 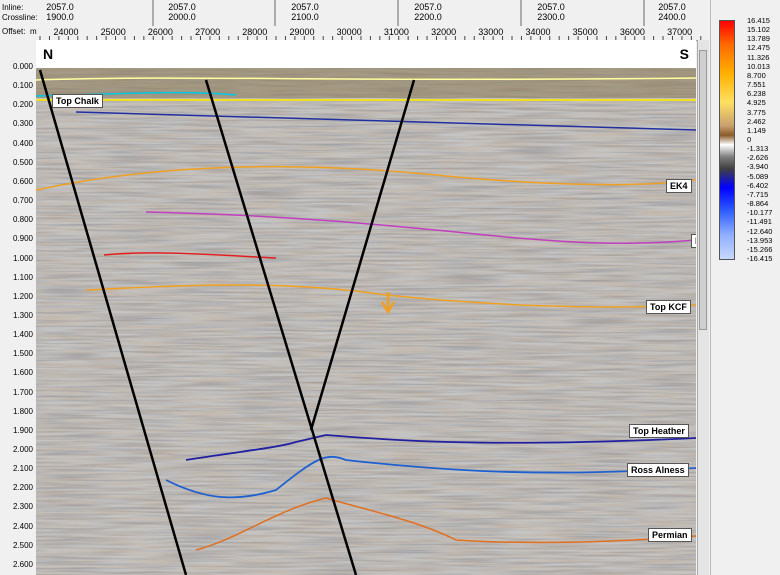 I want to click on time-tick-label: 2.200, so click(x=22, y=488).